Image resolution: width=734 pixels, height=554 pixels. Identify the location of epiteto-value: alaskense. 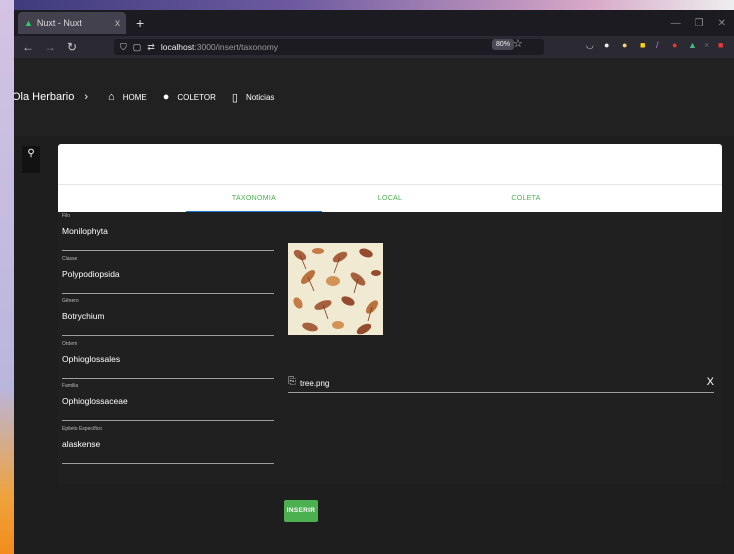
(81, 444).